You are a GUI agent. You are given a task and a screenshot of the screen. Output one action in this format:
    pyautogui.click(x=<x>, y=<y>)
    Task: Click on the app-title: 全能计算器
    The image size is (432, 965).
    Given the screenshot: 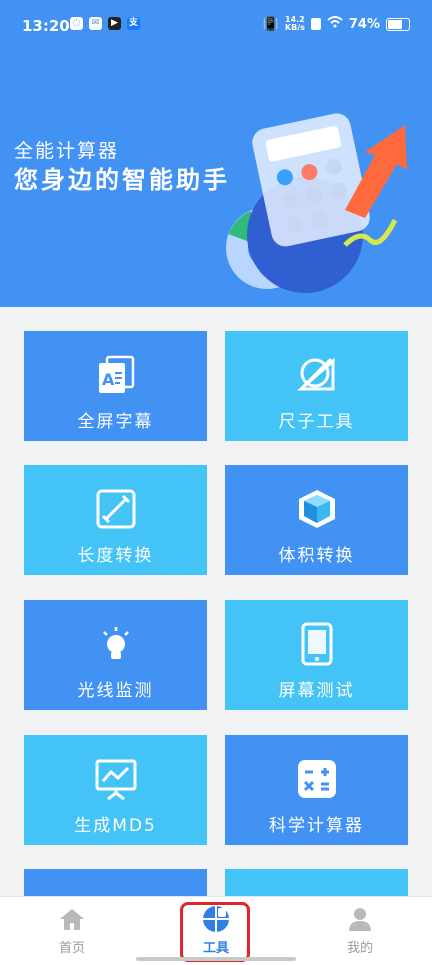 What is the action you would take?
    pyautogui.click(x=67, y=151)
    